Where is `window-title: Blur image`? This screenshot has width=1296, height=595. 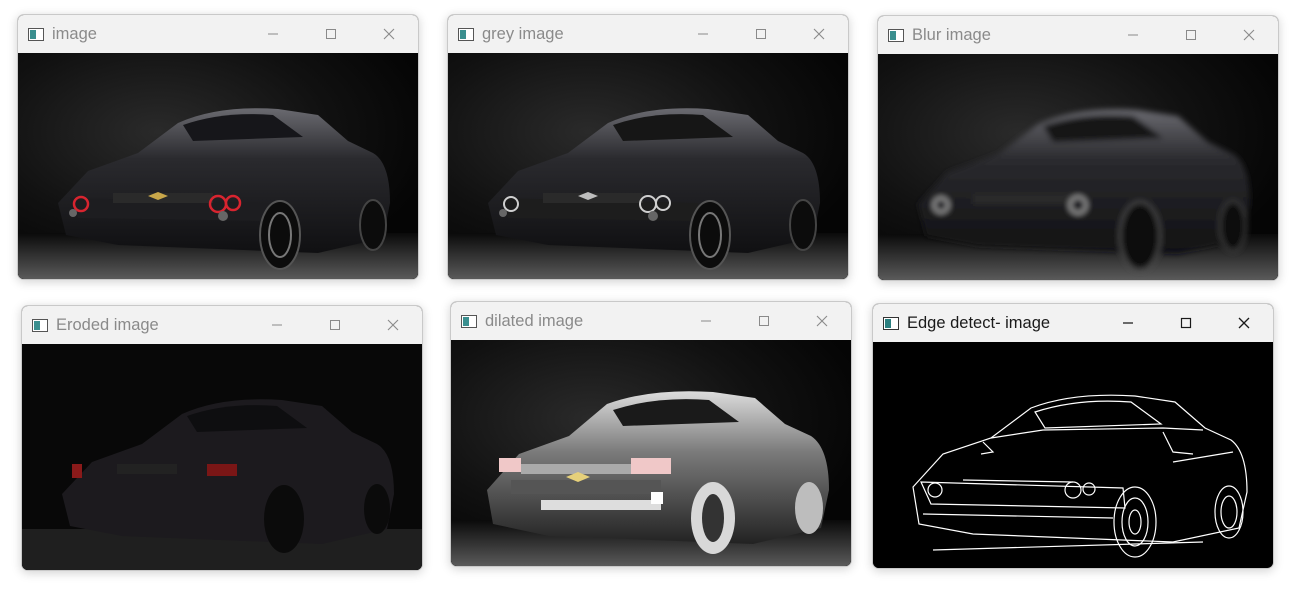 window-title: Blur image is located at coordinates (951, 34).